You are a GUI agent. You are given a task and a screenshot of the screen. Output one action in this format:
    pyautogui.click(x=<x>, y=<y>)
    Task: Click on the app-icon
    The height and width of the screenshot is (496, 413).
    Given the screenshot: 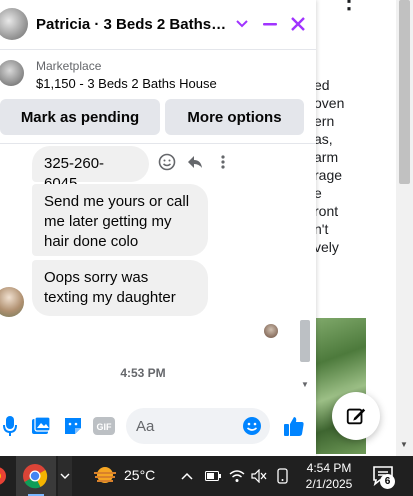 What is the action you would take?
    pyautogui.click(x=3, y=476)
    